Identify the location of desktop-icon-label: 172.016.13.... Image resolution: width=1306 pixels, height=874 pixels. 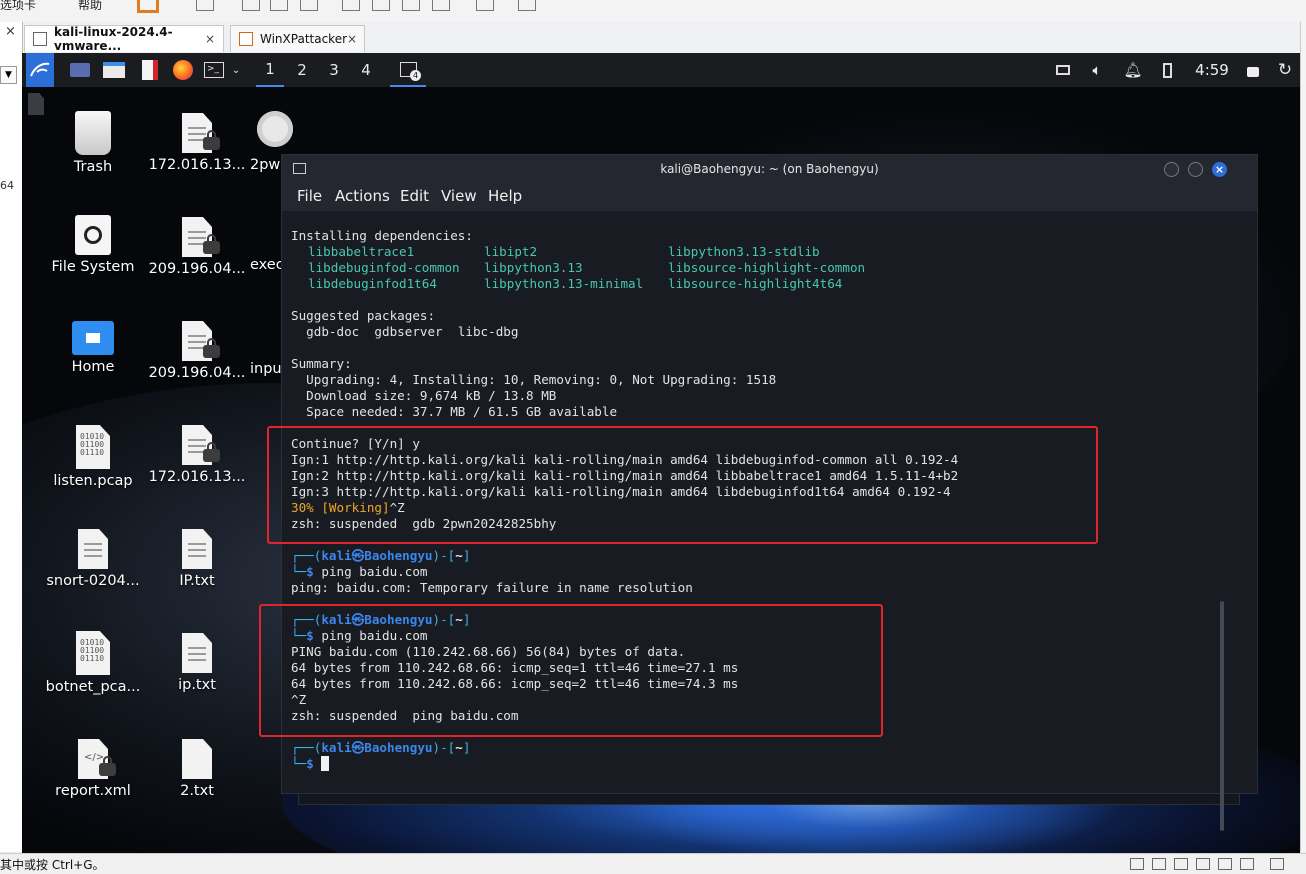
(197, 477).